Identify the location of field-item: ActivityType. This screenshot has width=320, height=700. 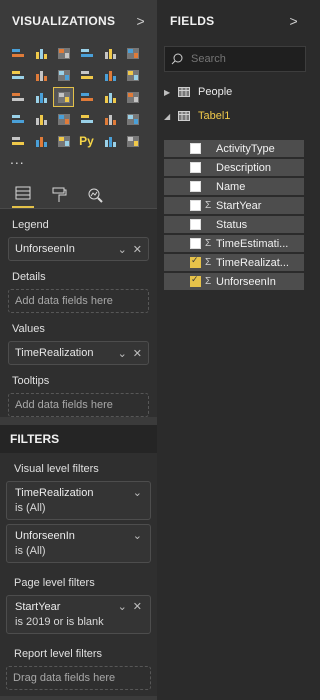
(234, 148).